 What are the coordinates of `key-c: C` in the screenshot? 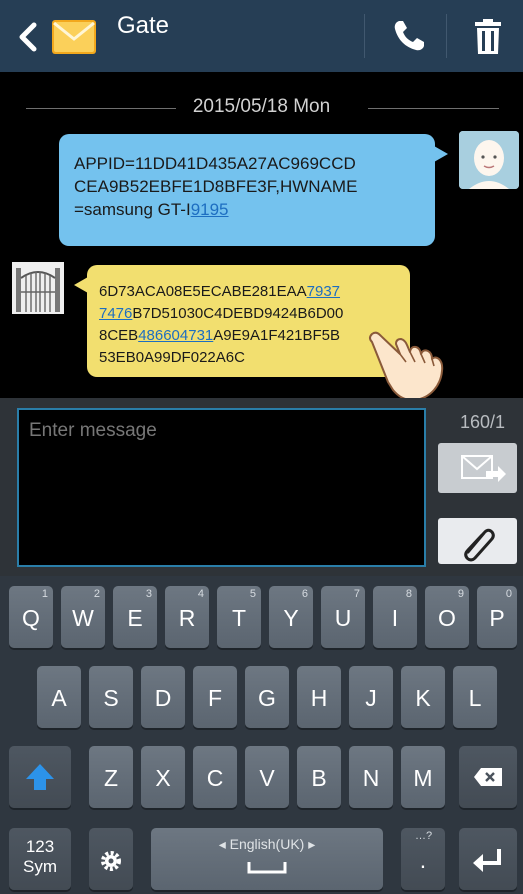 It's located at (215, 777).